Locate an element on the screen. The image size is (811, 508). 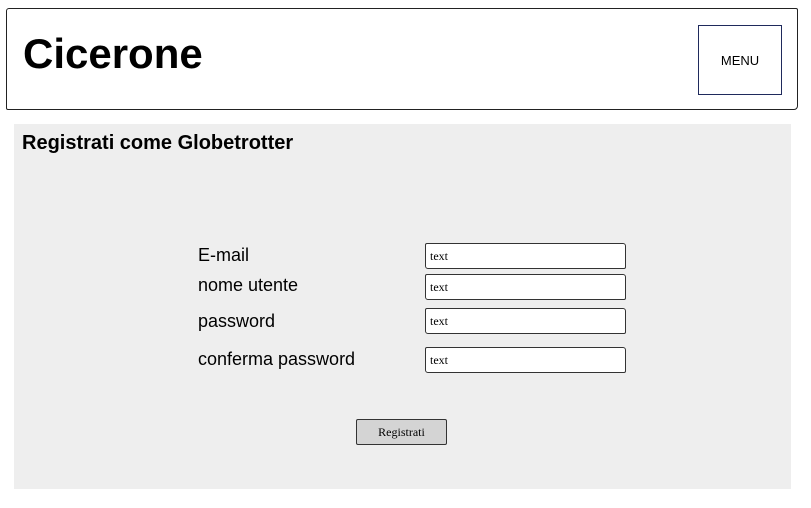
username-field is located at coordinates (525, 287).